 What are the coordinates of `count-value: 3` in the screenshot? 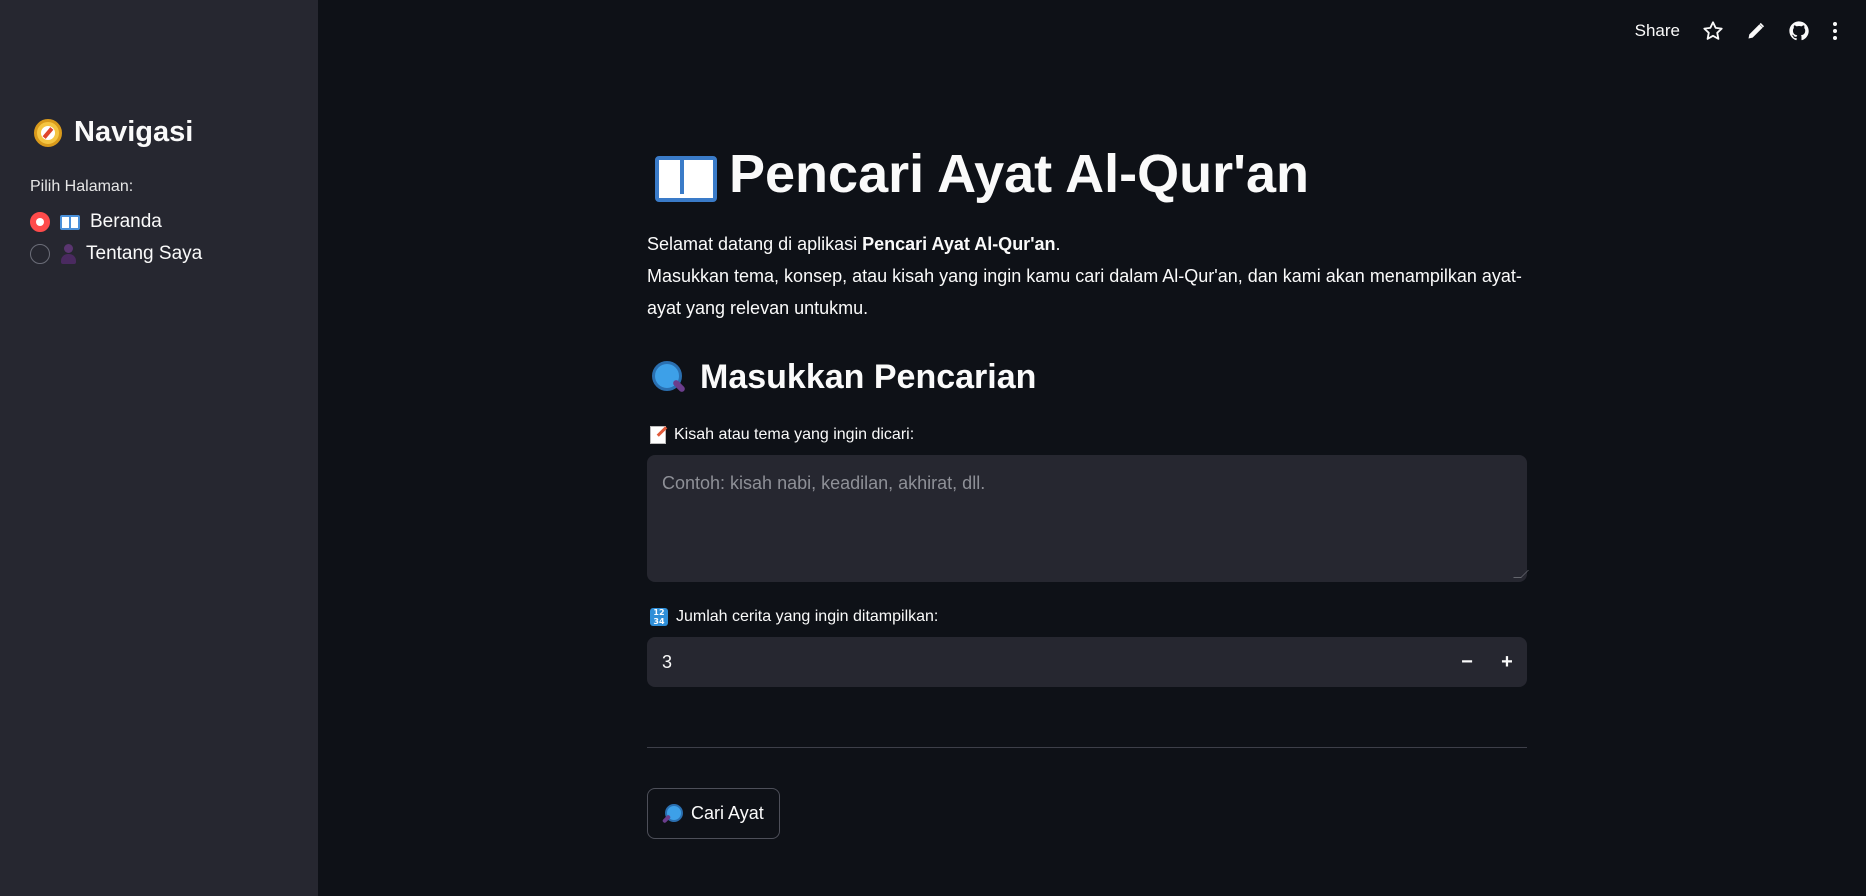 It's located at (1047, 662).